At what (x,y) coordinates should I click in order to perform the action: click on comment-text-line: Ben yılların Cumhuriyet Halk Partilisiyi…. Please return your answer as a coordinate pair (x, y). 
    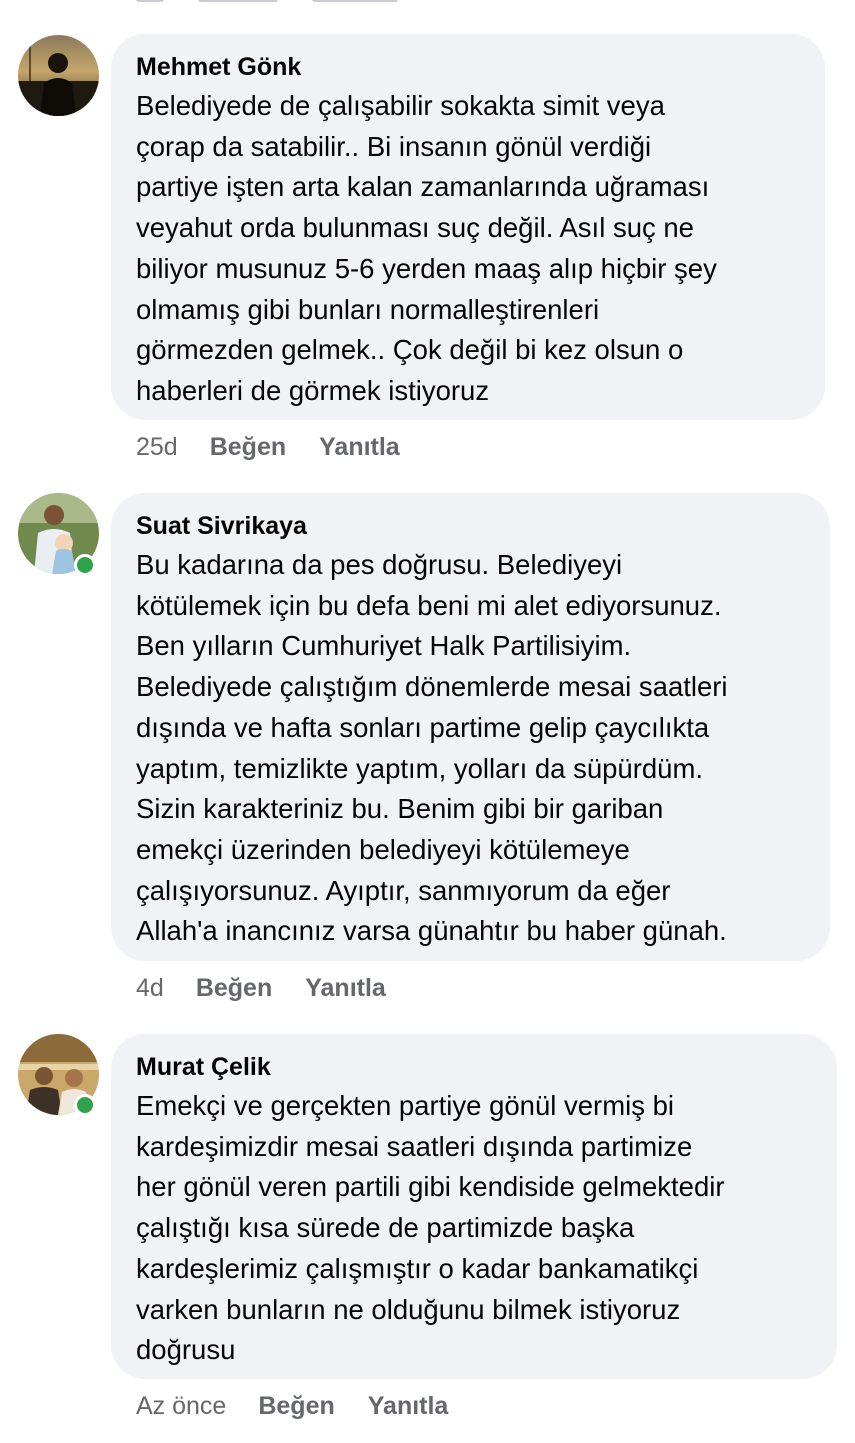
    Looking at the image, I should click on (384, 646).